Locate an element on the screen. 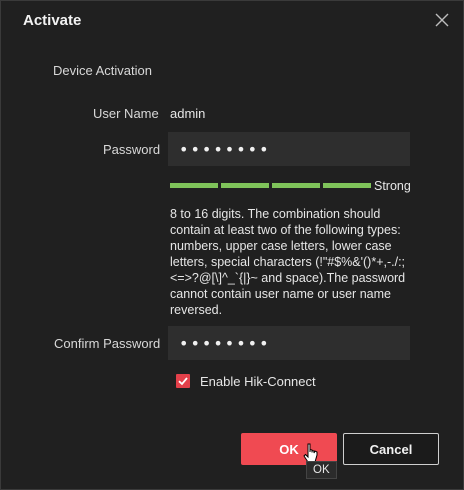  password-field is located at coordinates (289, 149).